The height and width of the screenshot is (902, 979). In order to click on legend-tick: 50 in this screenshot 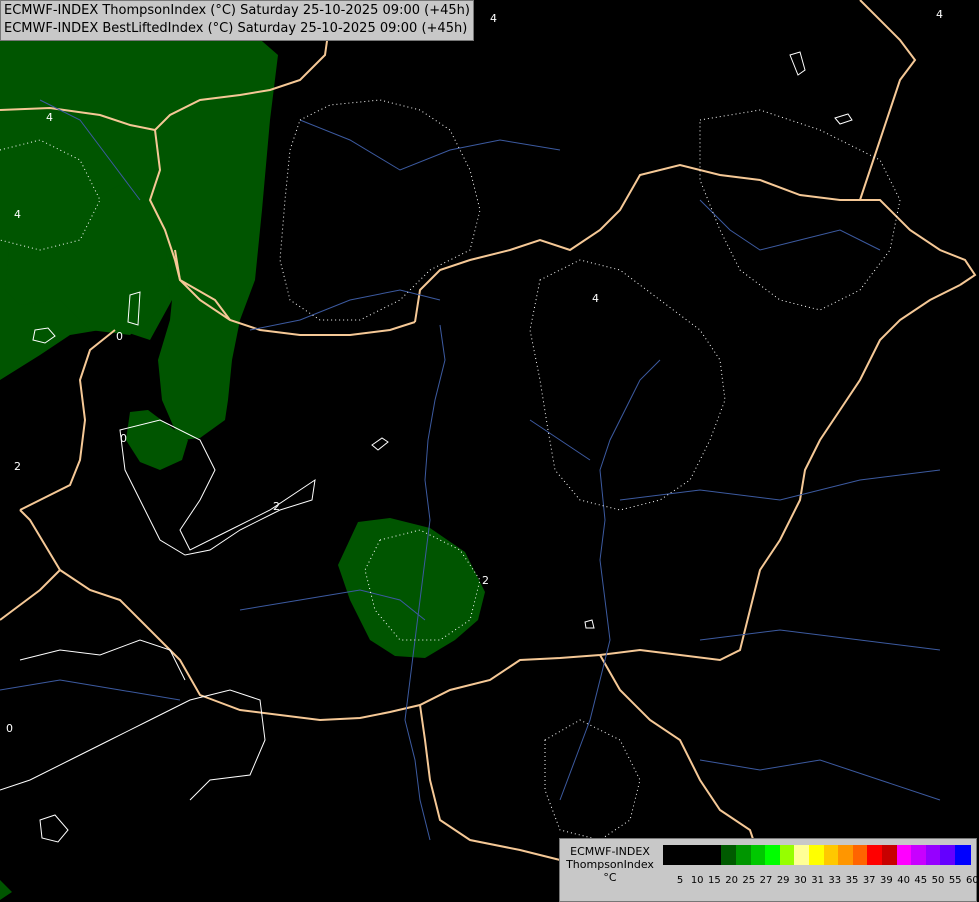, I will do `click(938, 880)`.